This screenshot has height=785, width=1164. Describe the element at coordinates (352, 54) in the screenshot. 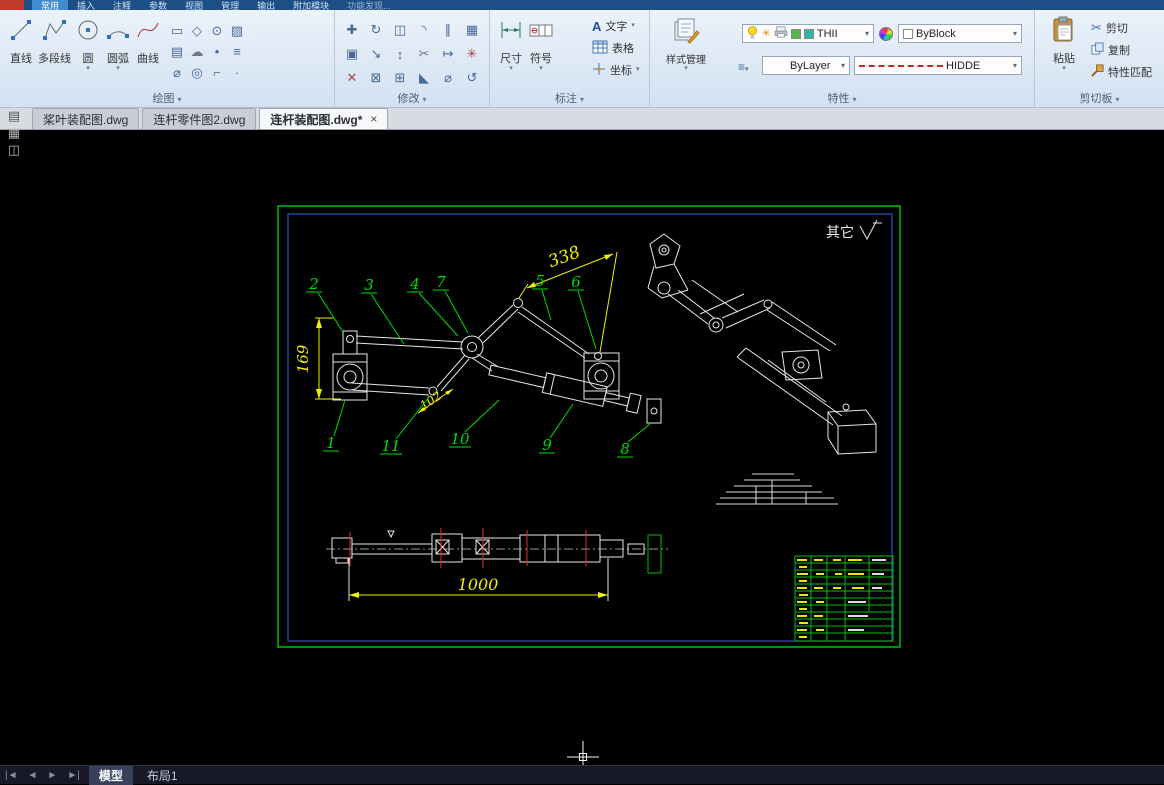

I see `copy-icon: ▣` at that location.